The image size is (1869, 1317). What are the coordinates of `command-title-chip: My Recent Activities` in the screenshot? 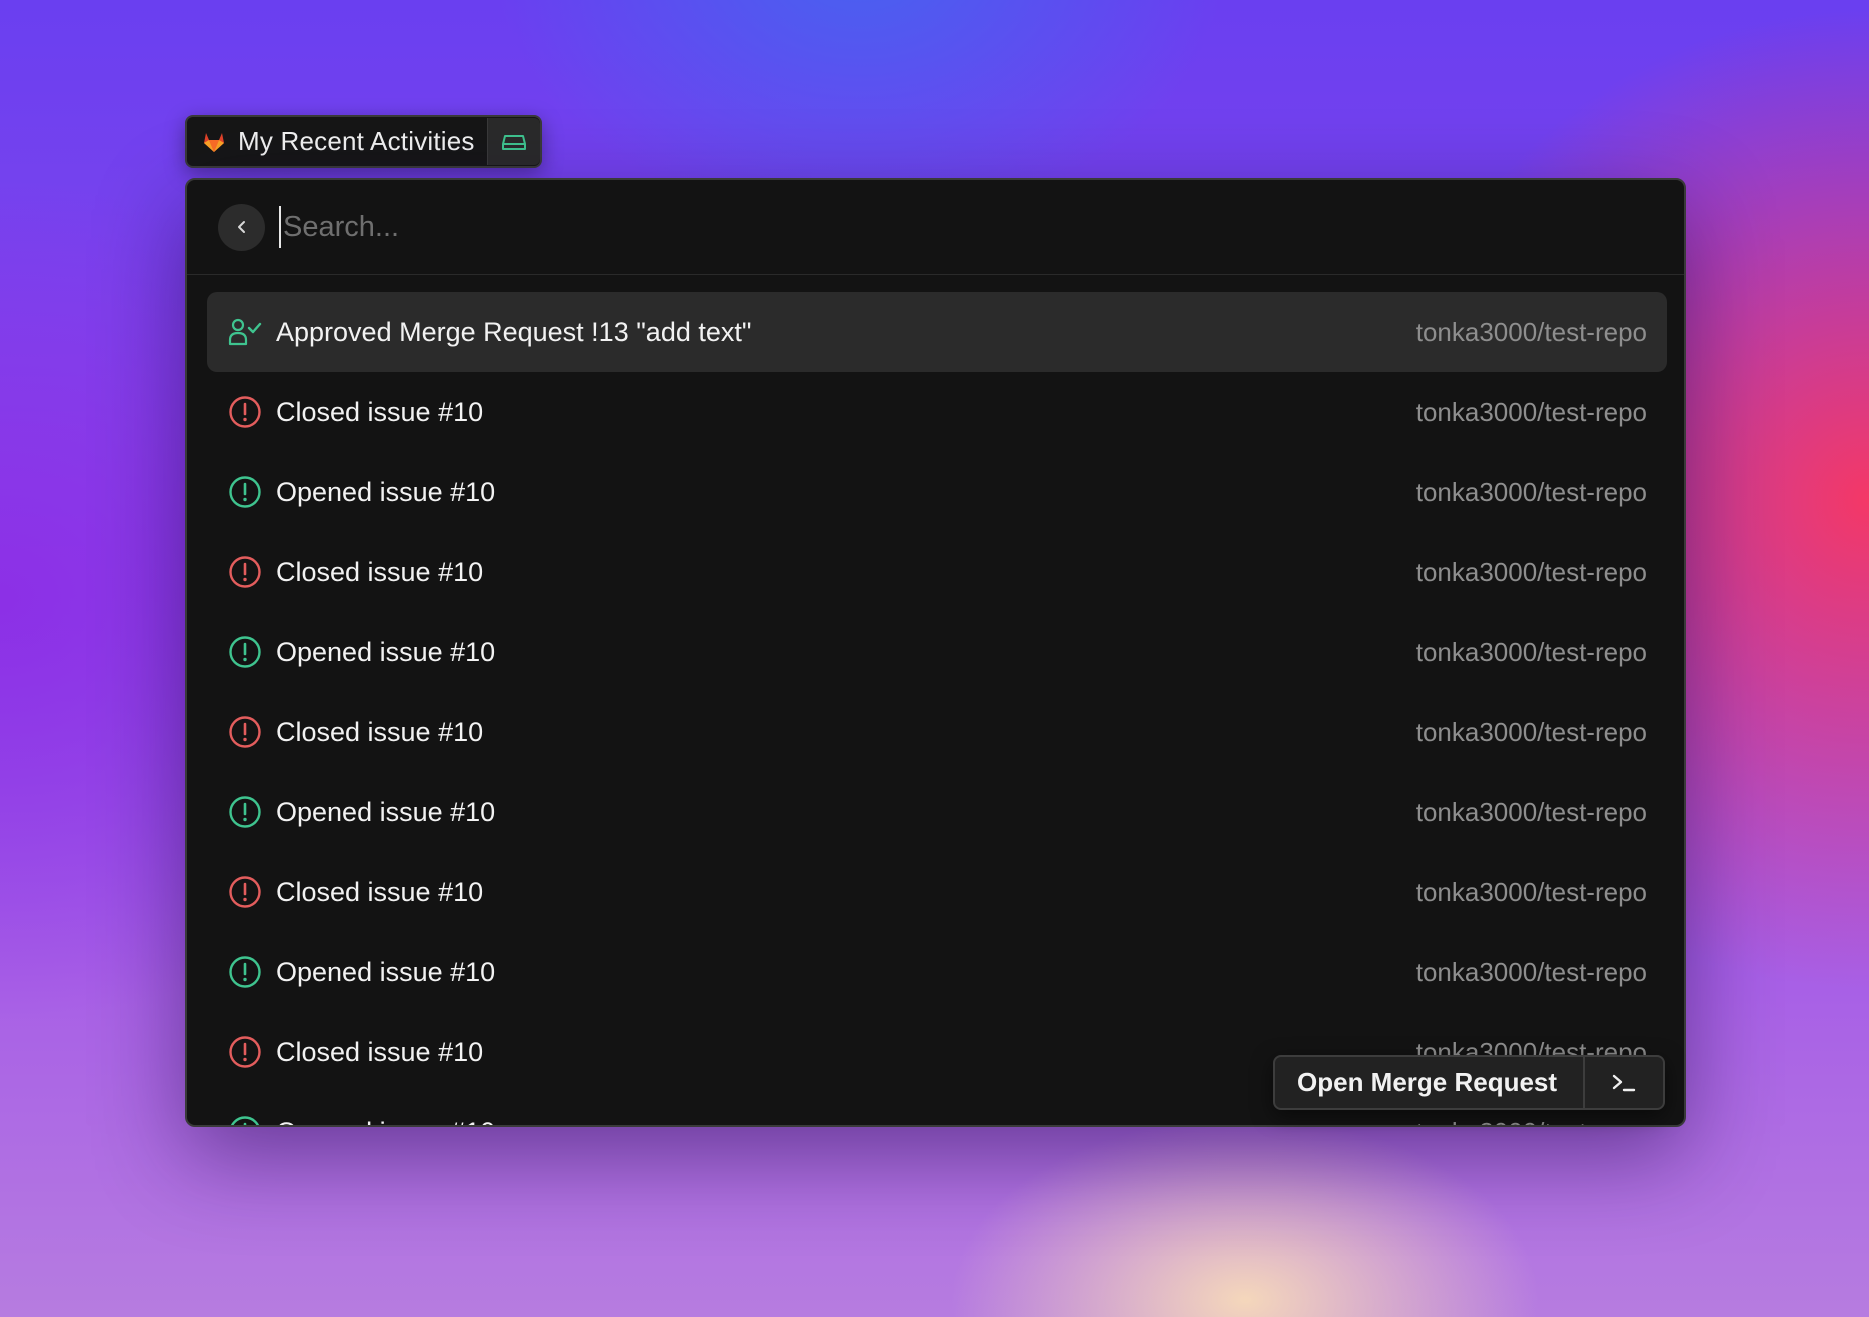 It's located at (363, 141).